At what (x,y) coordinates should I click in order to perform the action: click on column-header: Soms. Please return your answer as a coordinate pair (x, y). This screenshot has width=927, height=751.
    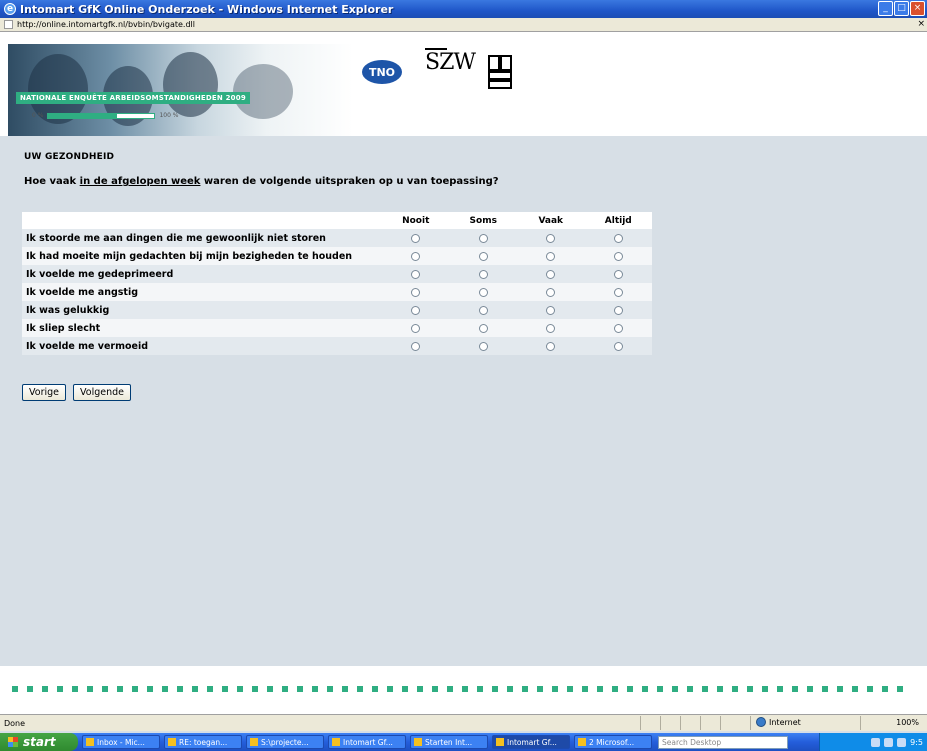
    Looking at the image, I should click on (483, 220).